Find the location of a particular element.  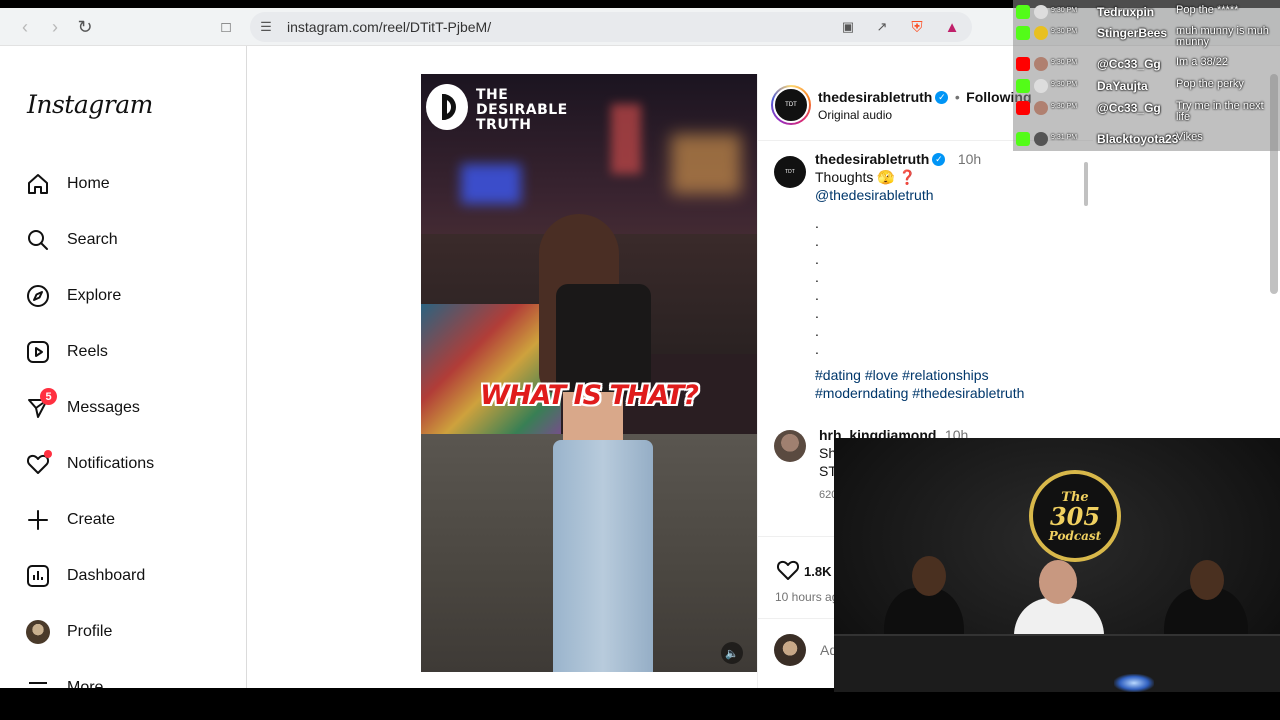

nav-explore-label: Explore is located at coordinates (94, 295).